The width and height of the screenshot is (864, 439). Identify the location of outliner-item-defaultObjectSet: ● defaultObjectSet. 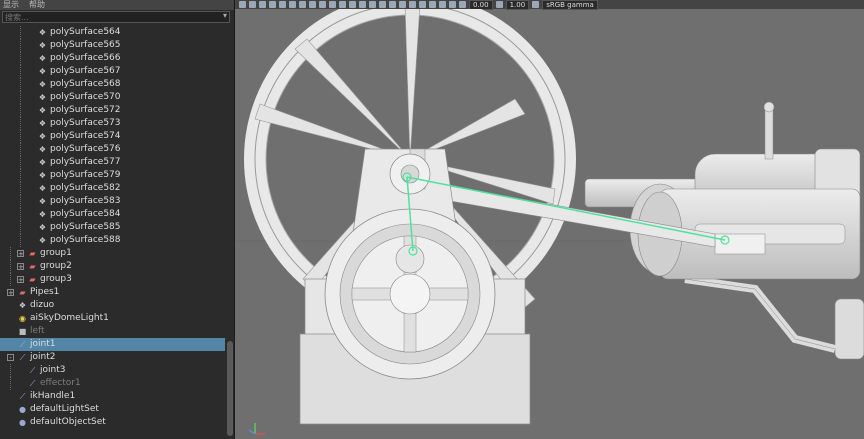
(112, 422).